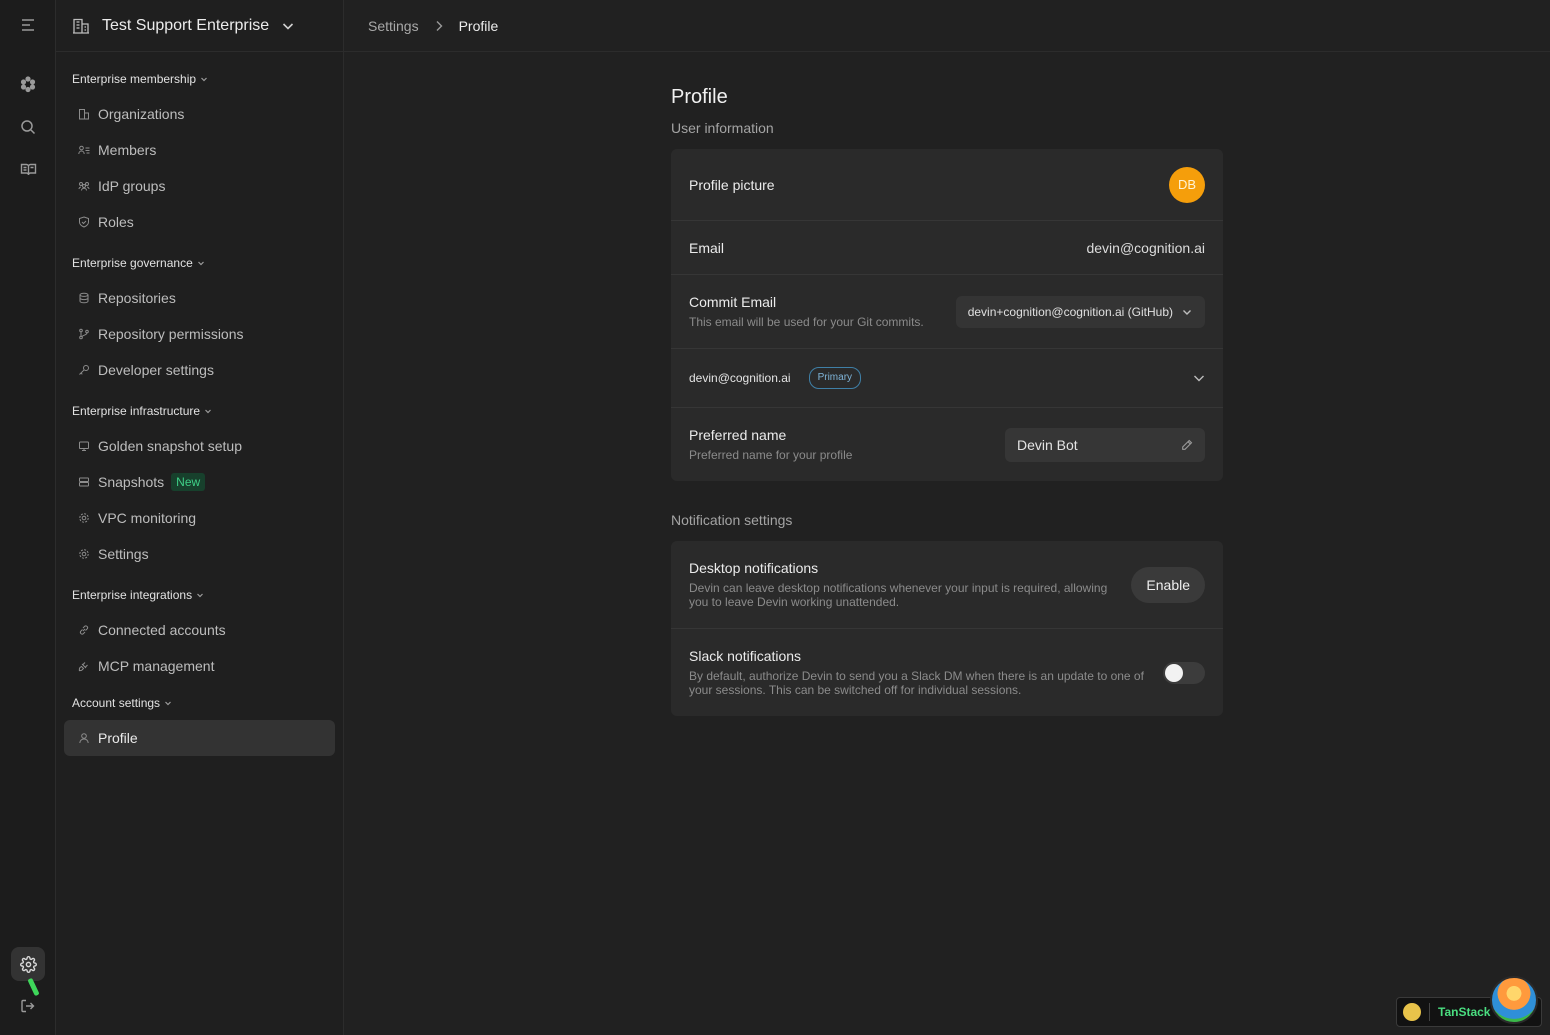 The image size is (1550, 1035). Describe the element at coordinates (28, 964) in the screenshot. I see `settings-gear-icon` at that location.